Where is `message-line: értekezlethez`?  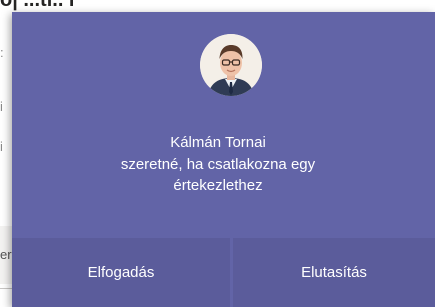
message-line: értekezlethez is located at coordinates (218, 185).